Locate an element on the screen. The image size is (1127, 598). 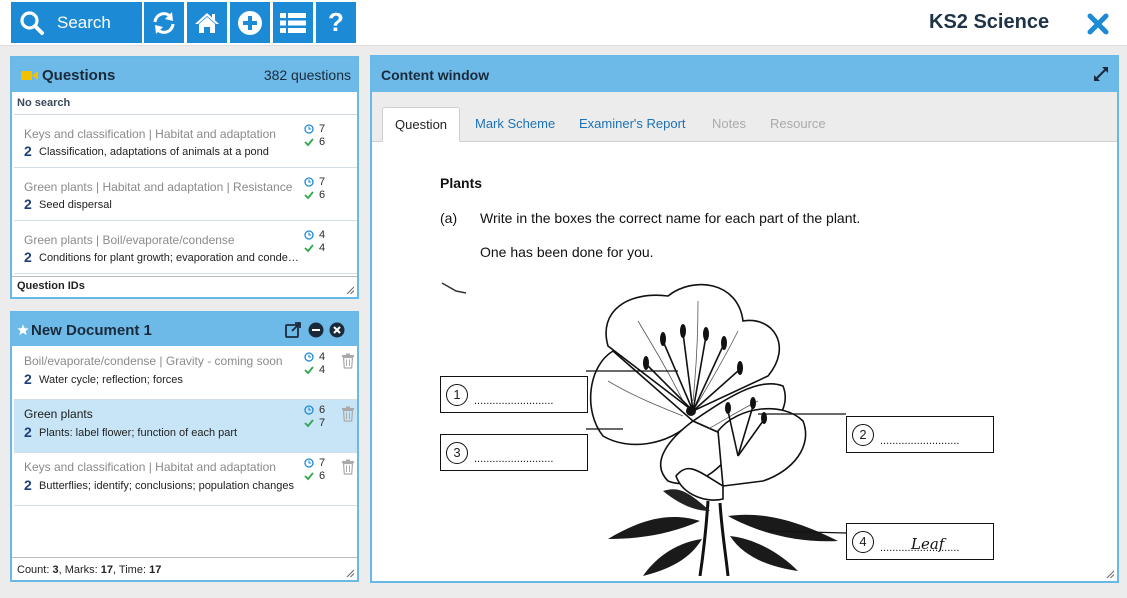
home-button is located at coordinates (207, 22).